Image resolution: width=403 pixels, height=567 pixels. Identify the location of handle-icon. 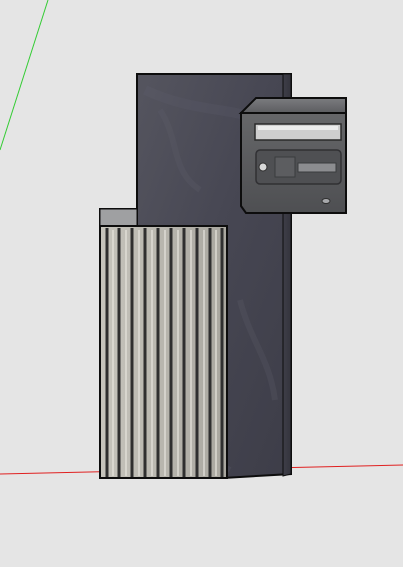
(326, 201).